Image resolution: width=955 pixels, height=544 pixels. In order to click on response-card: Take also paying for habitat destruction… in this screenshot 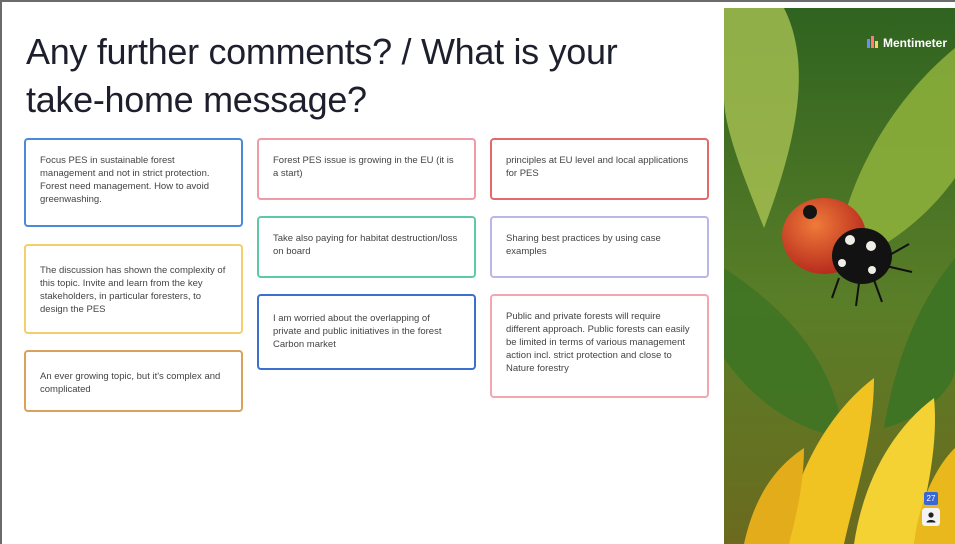, I will do `click(366, 247)`.